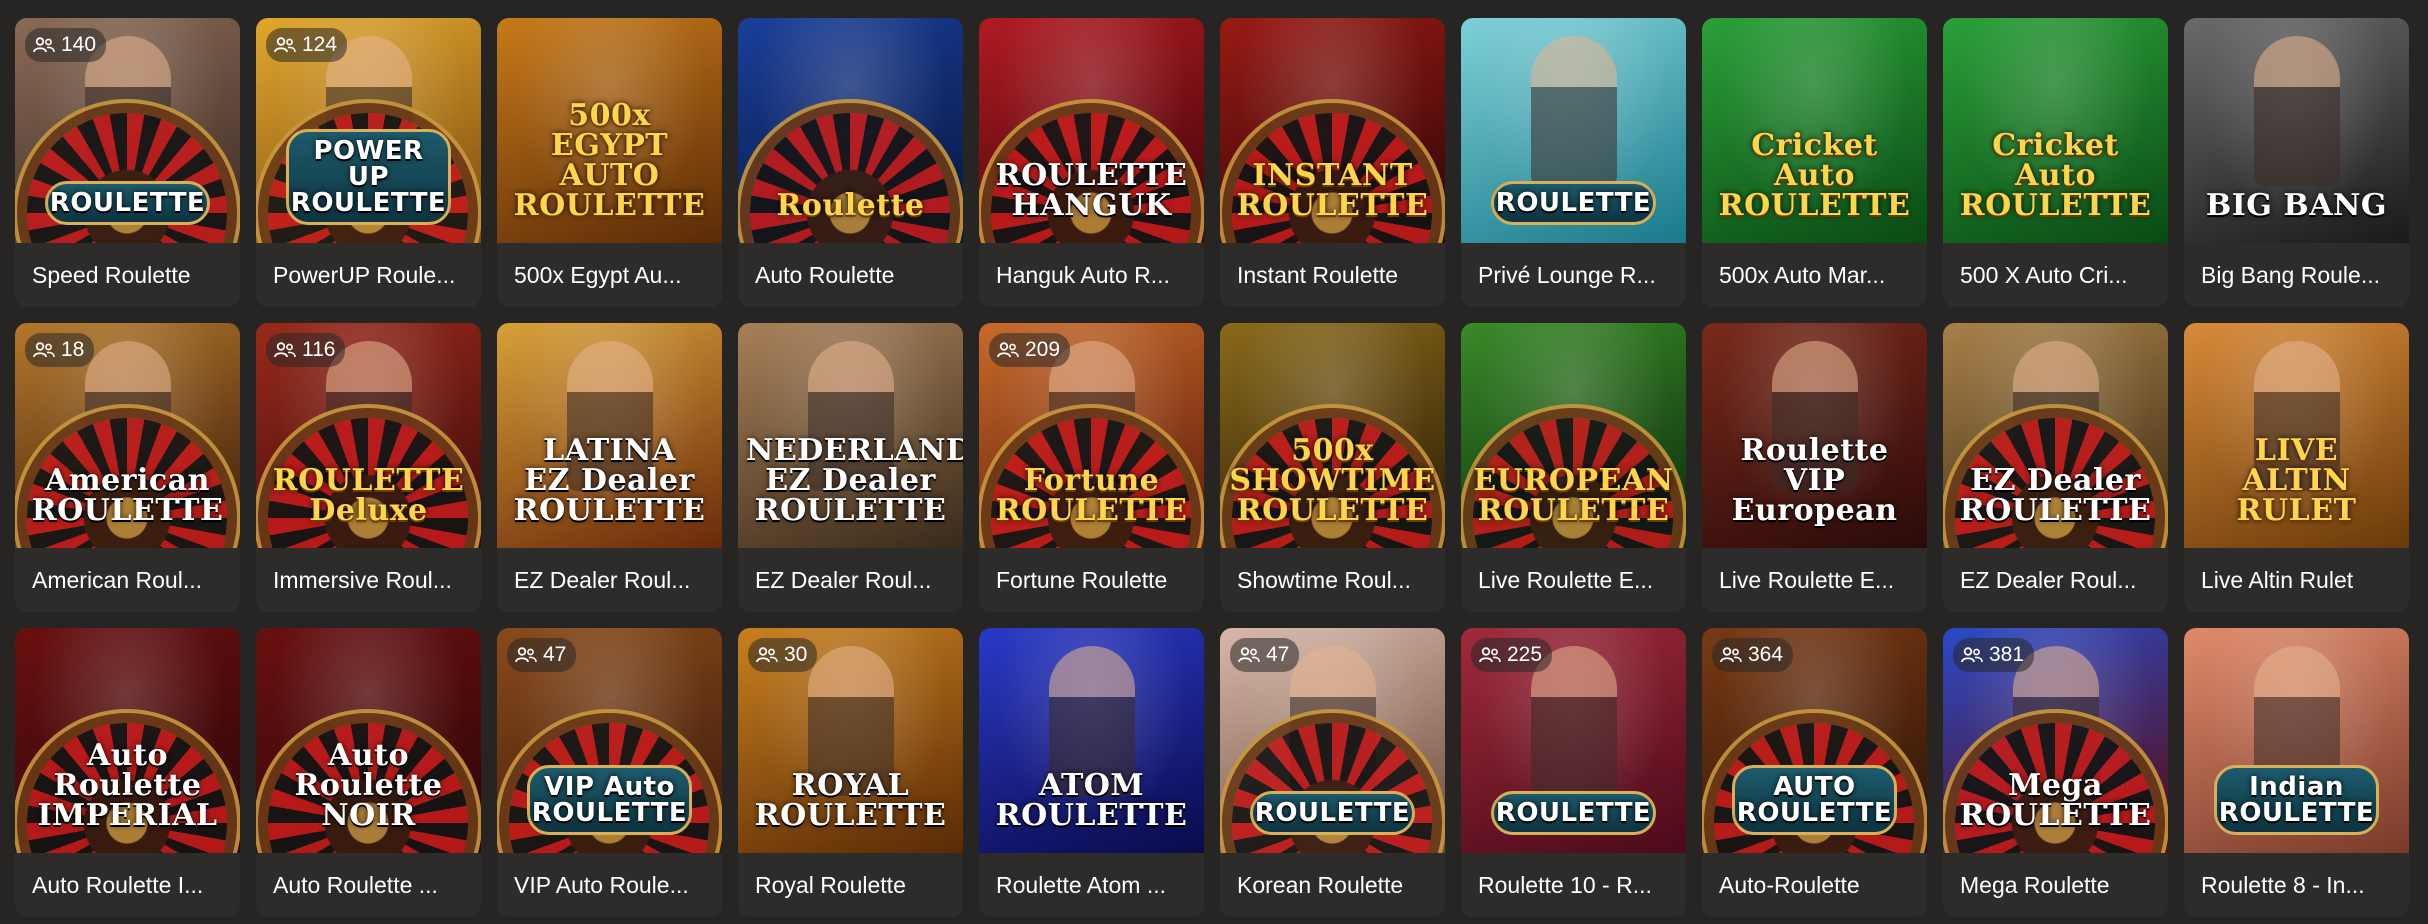  Describe the element at coordinates (2055, 740) in the screenshot. I see `game-thumbnail: Mega ROULETTE 381` at that location.